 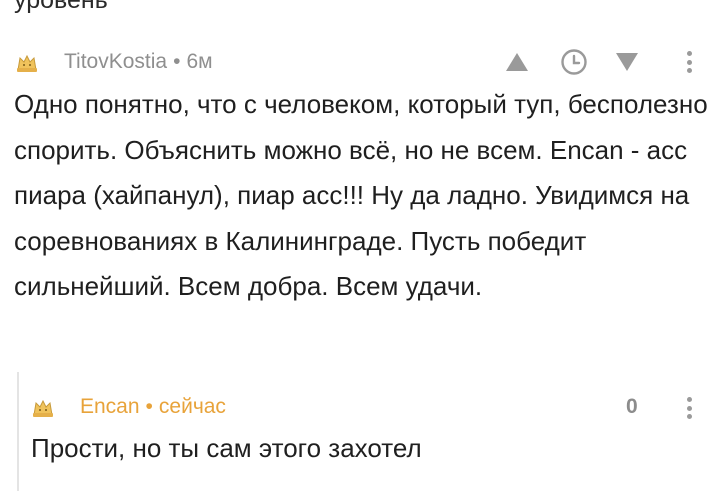 I want to click on reply-author-line: Encan • сейчас, so click(x=153, y=407).